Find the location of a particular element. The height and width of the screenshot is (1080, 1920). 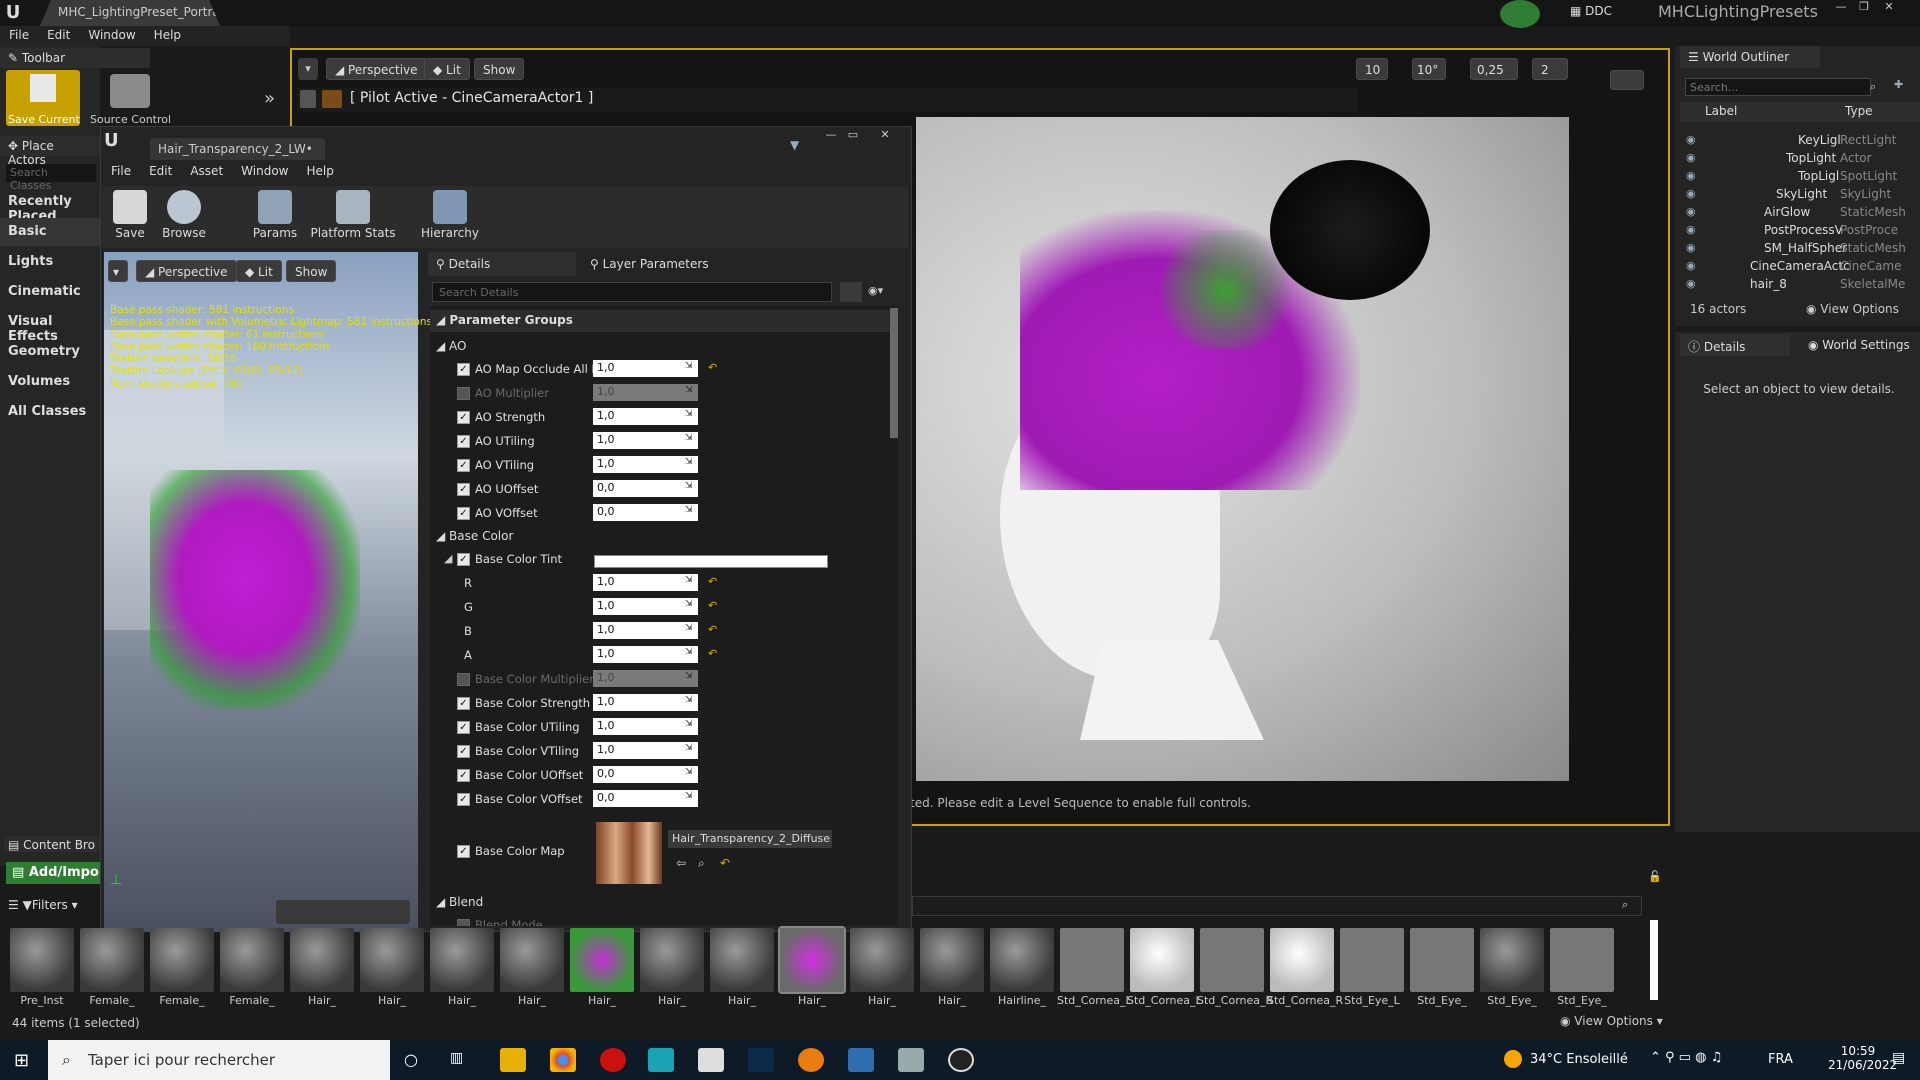

grid-snap-value: 10 is located at coordinates (1372, 69).